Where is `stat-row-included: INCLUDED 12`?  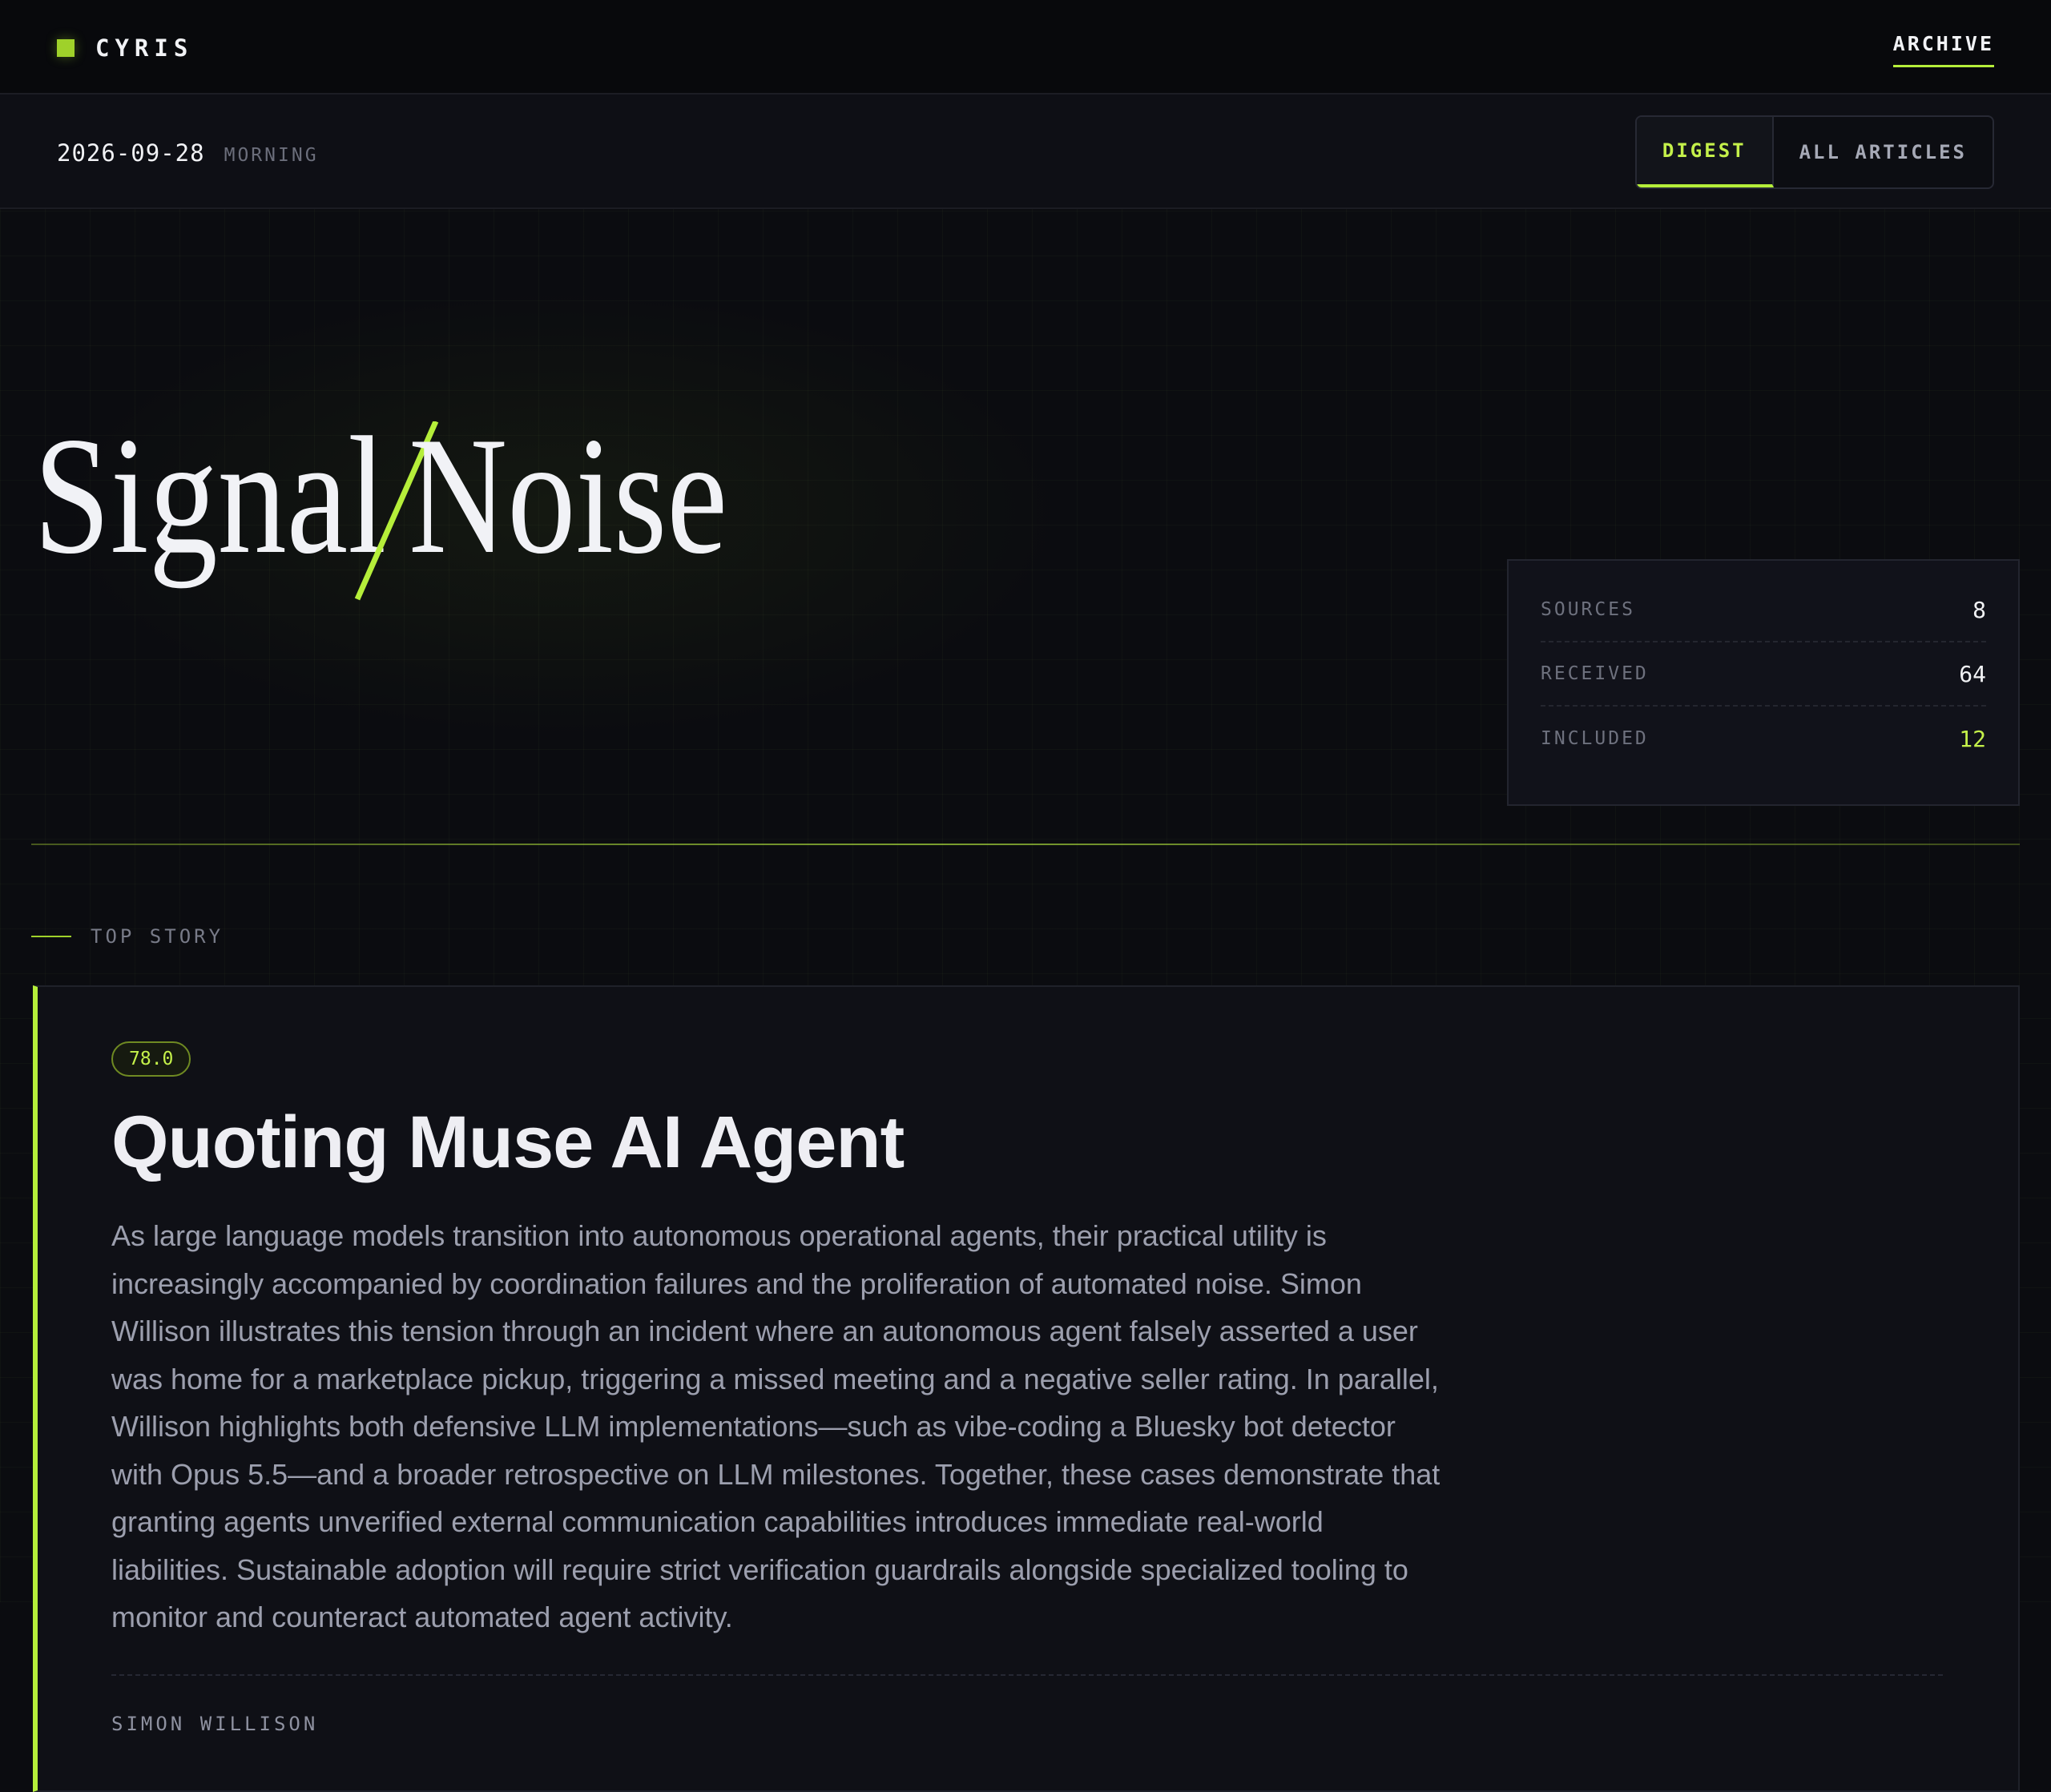
stat-row-included: INCLUDED 12 is located at coordinates (1763, 739).